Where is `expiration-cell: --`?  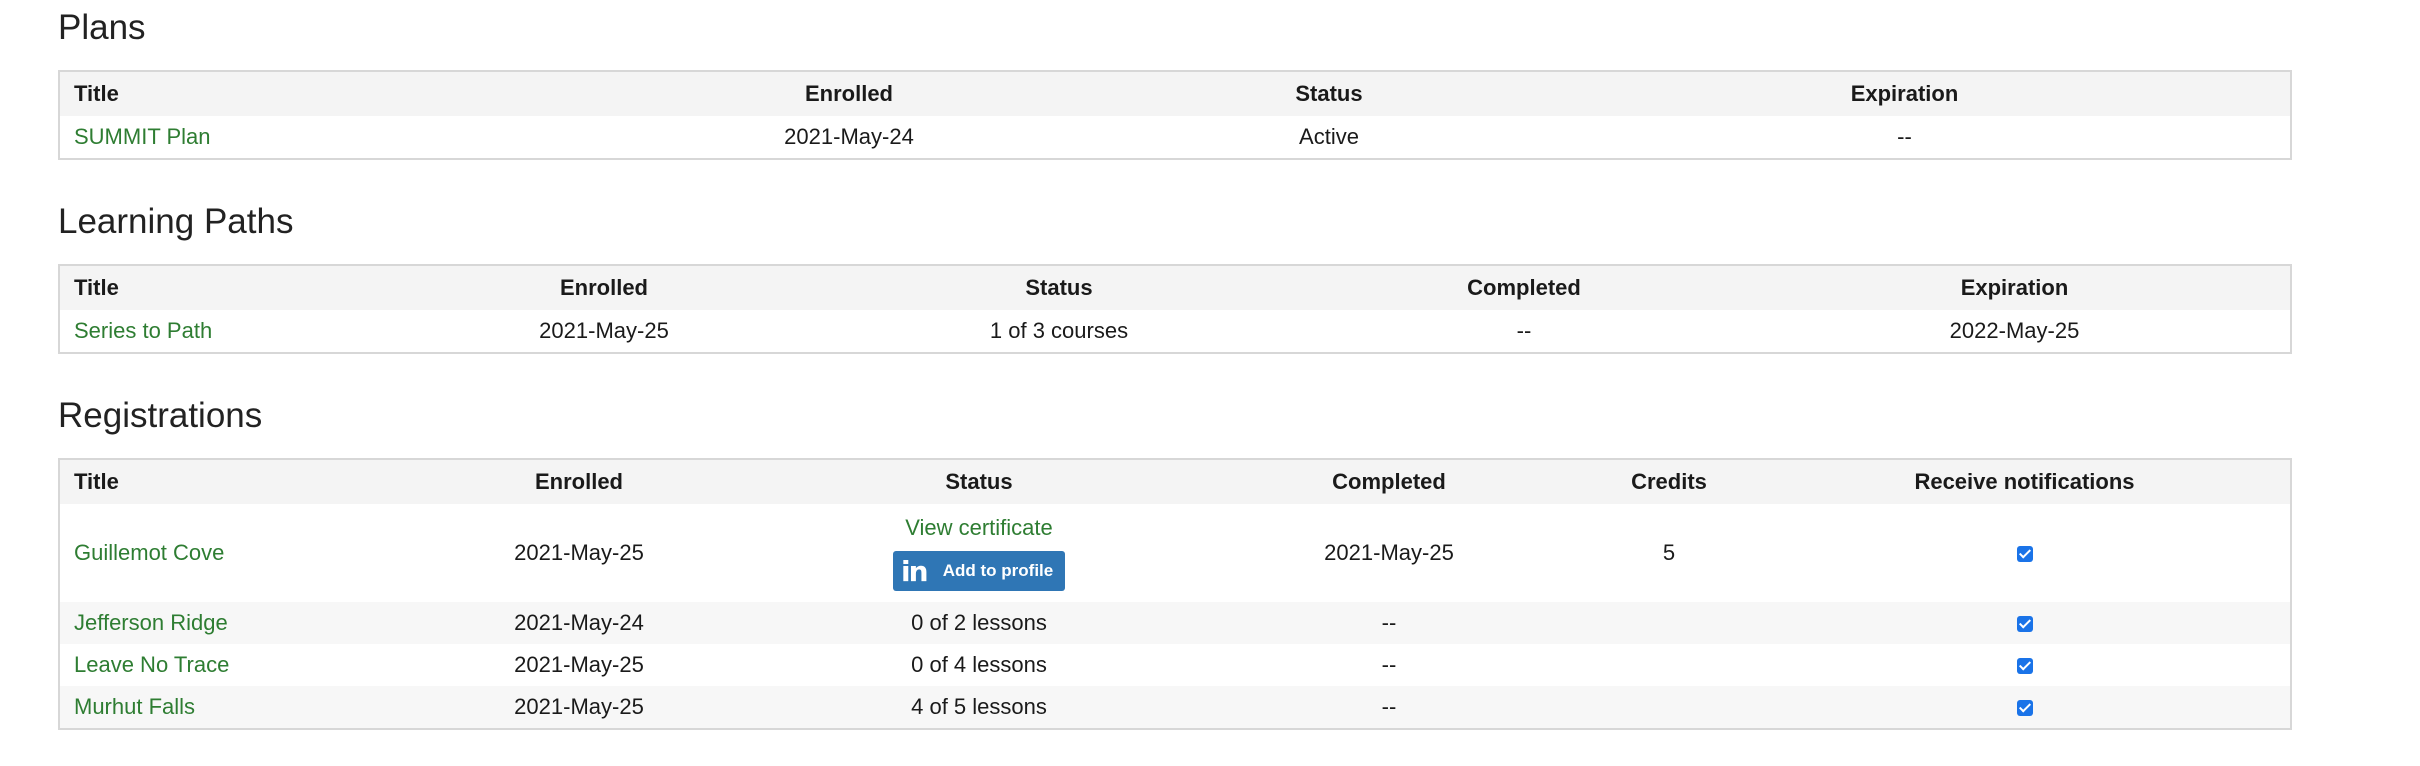
expiration-cell: -- is located at coordinates (1904, 136).